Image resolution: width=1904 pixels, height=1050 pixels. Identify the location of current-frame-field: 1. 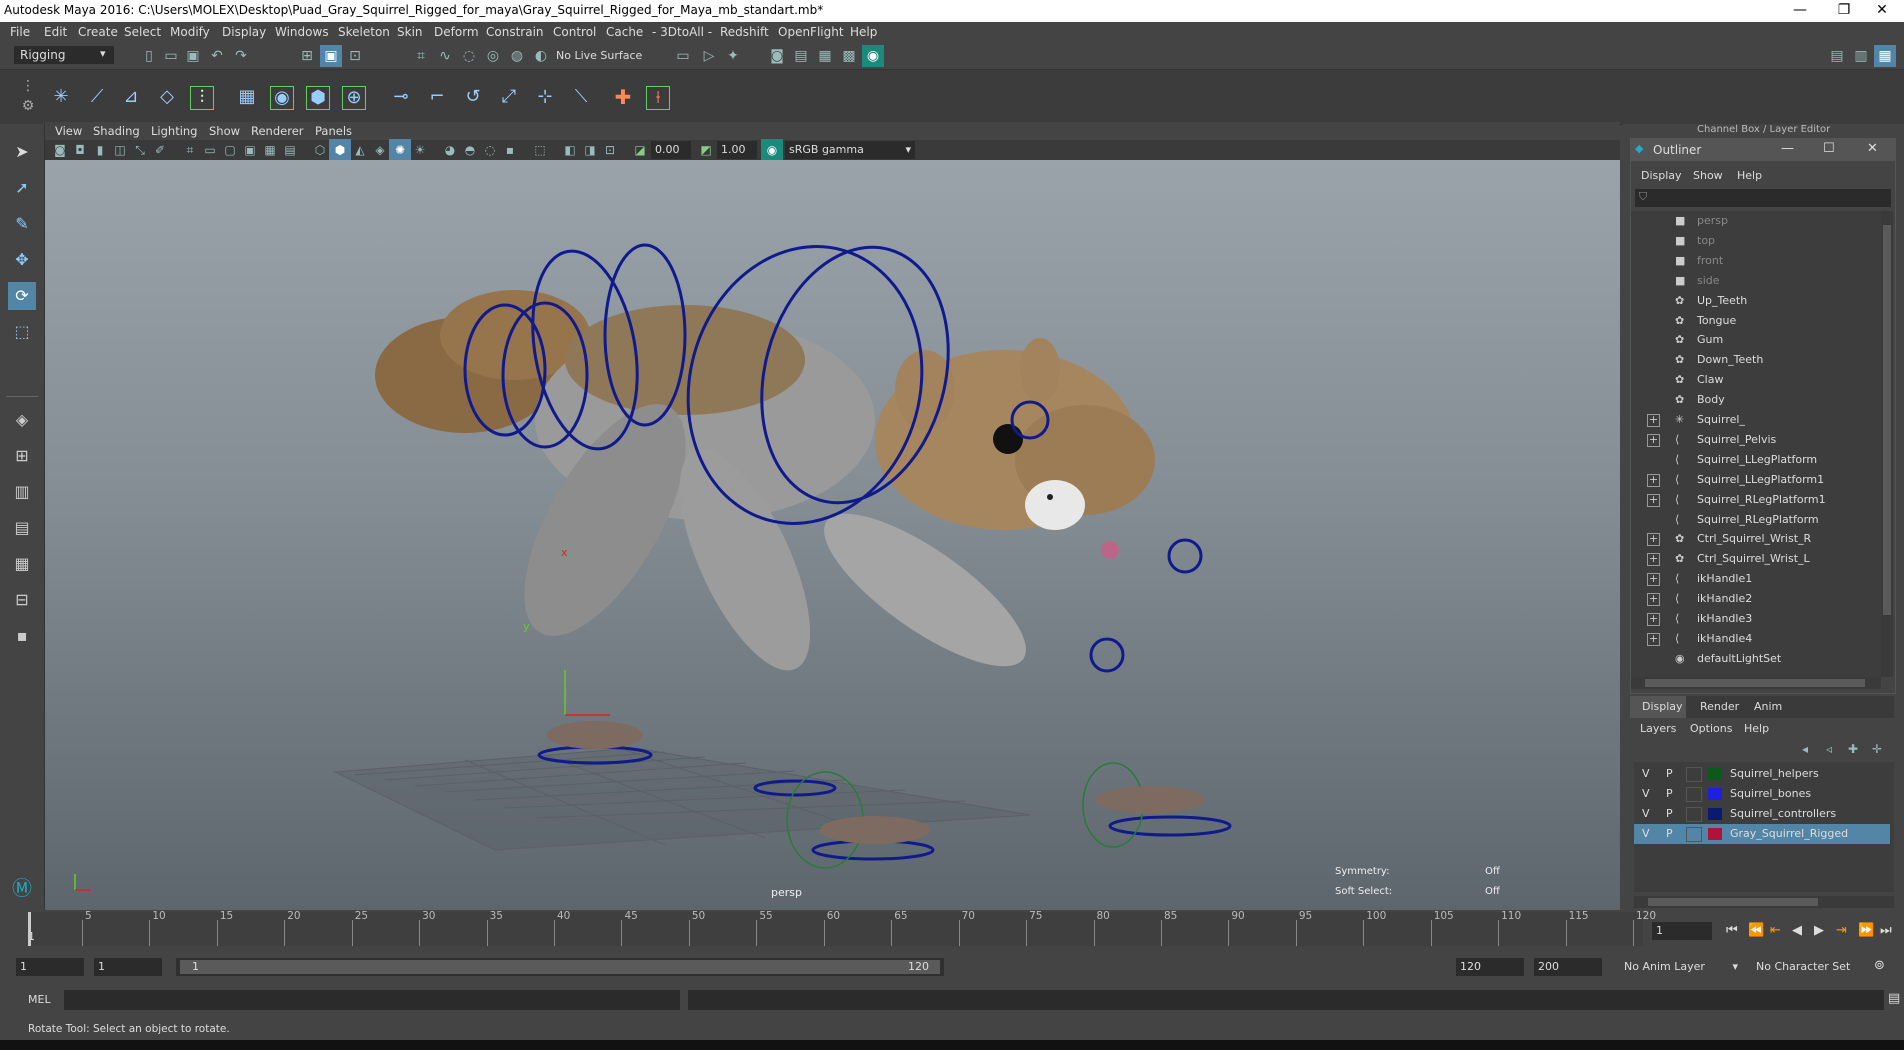
(1682, 931).